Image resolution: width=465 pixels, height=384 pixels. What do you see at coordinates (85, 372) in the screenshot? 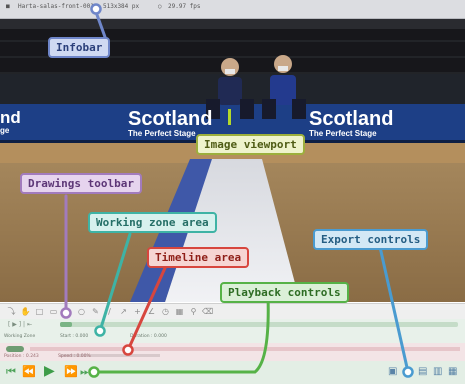
I see `last-frame-icon: ⏭` at bounding box center [85, 372].